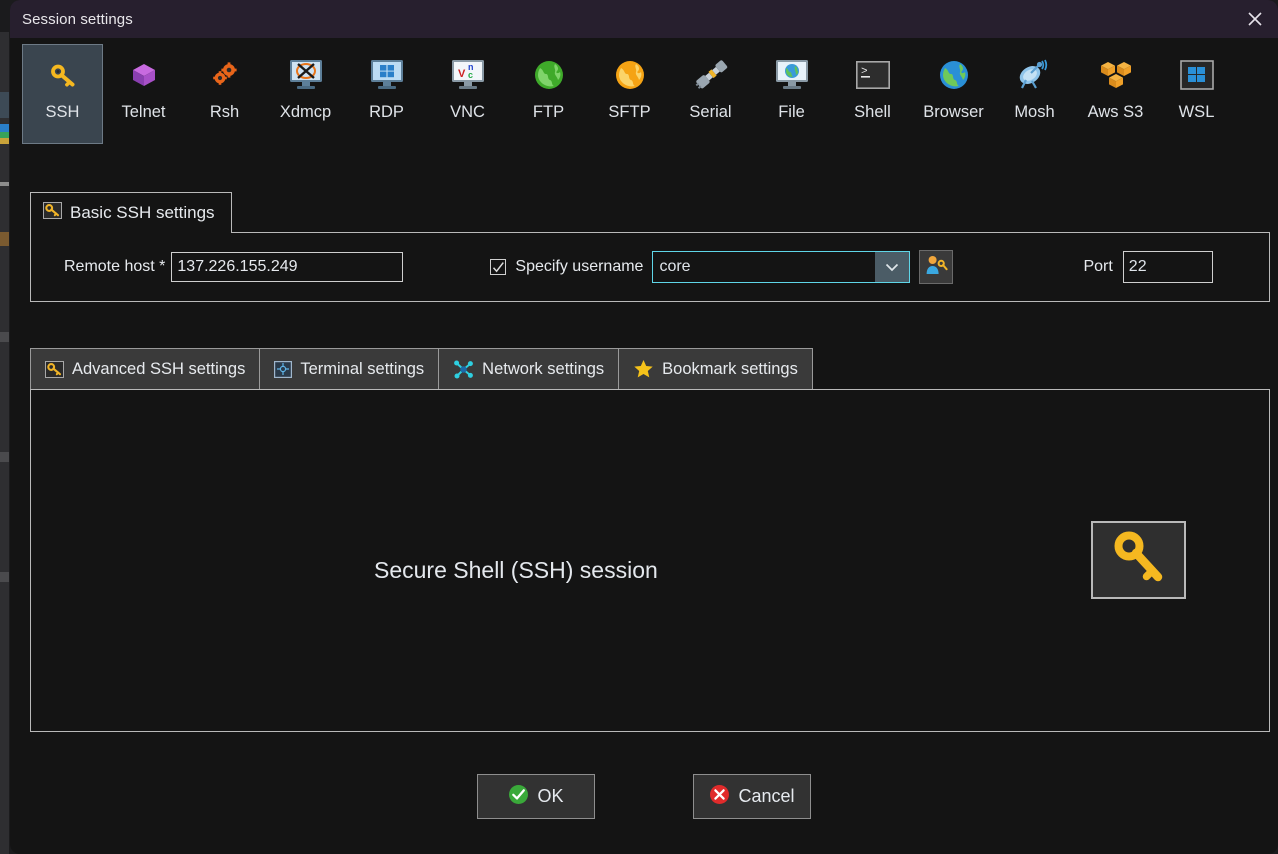 Image resolution: width=1278 pixels, height=854 pixels. I want to click on close-icon, so click(1255, 19).